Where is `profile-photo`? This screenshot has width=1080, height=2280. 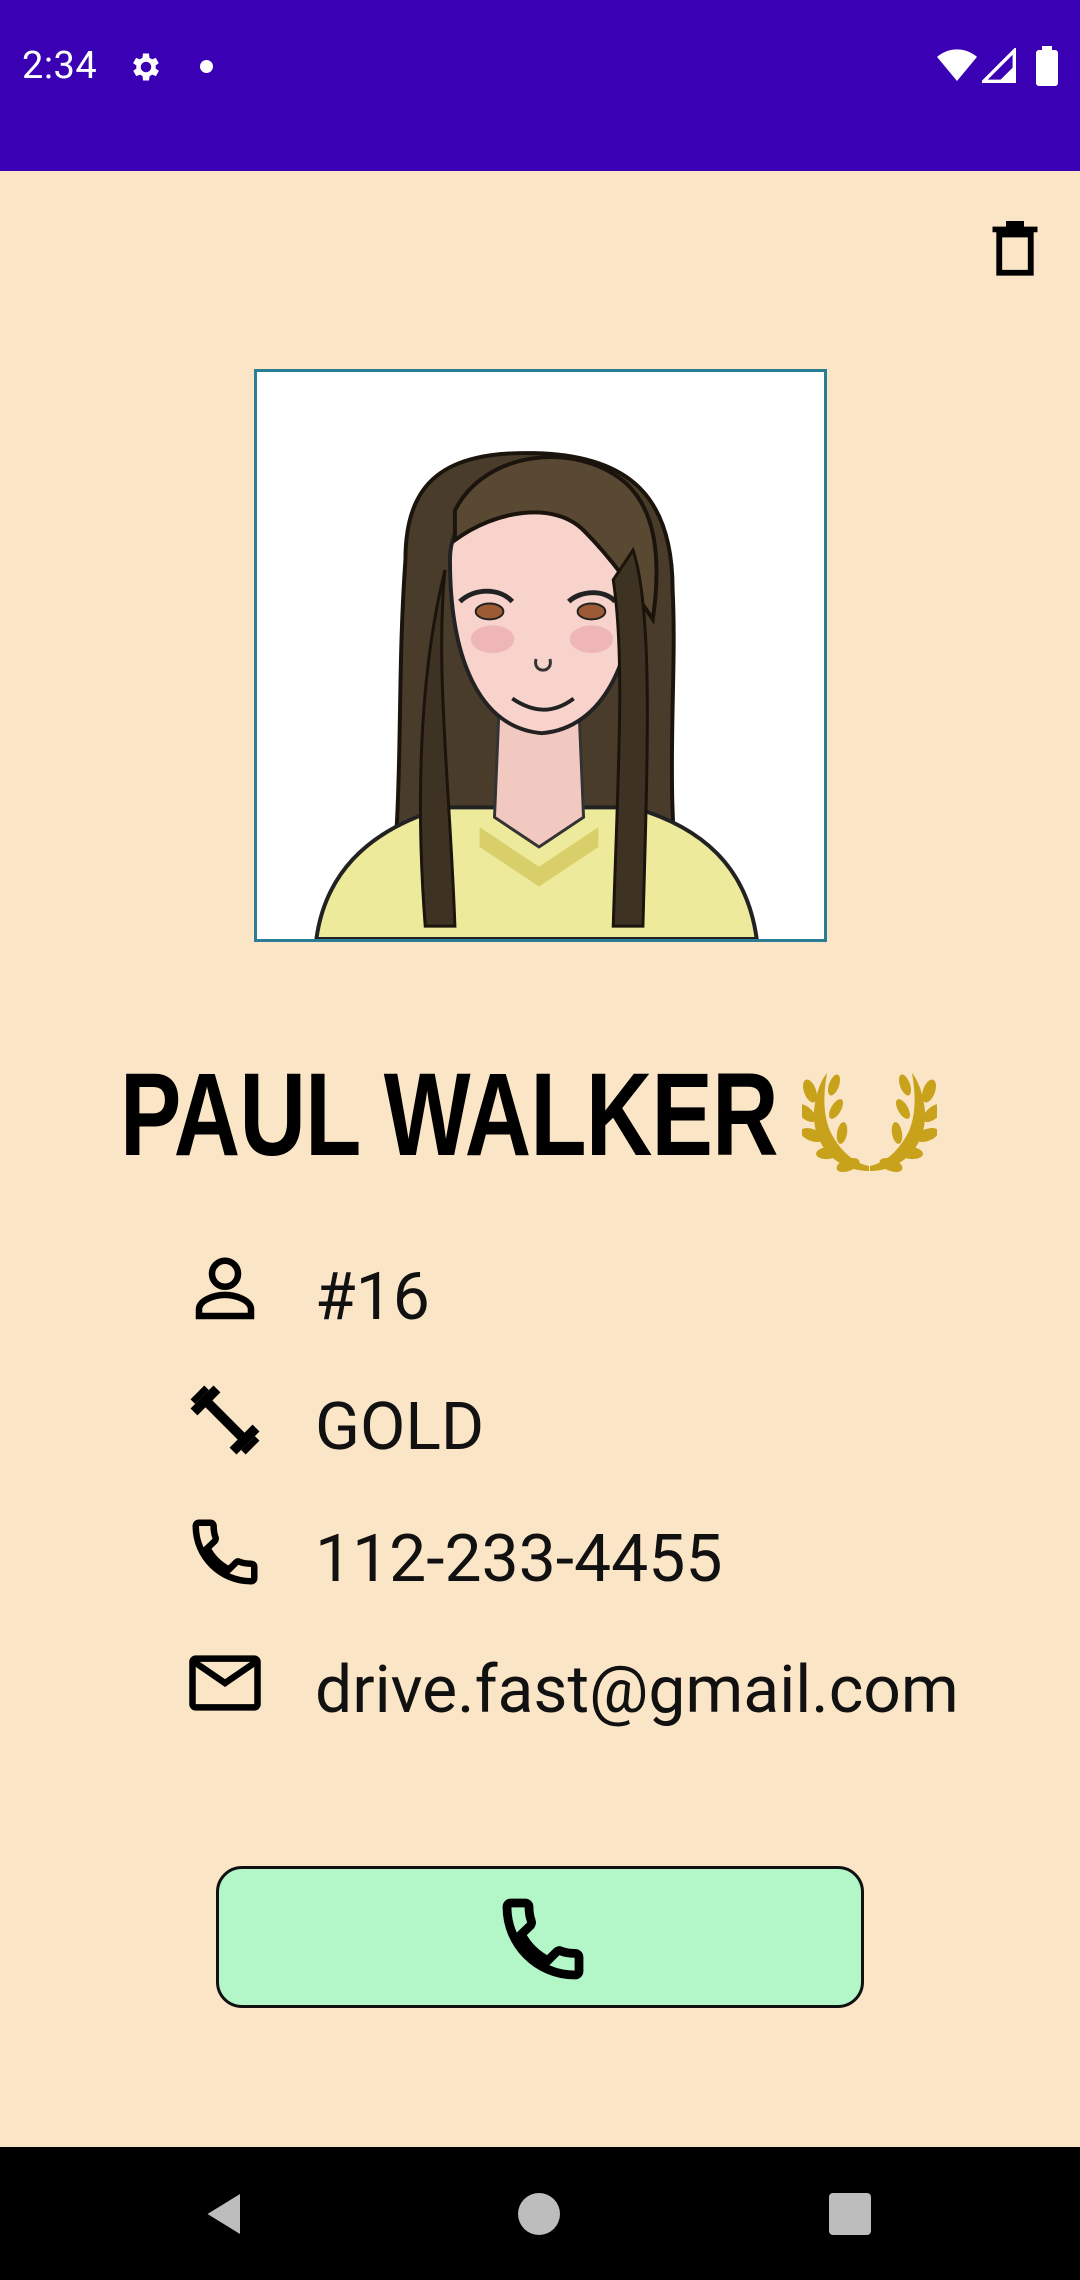
profile-photo is located at coordinates (540, 655).